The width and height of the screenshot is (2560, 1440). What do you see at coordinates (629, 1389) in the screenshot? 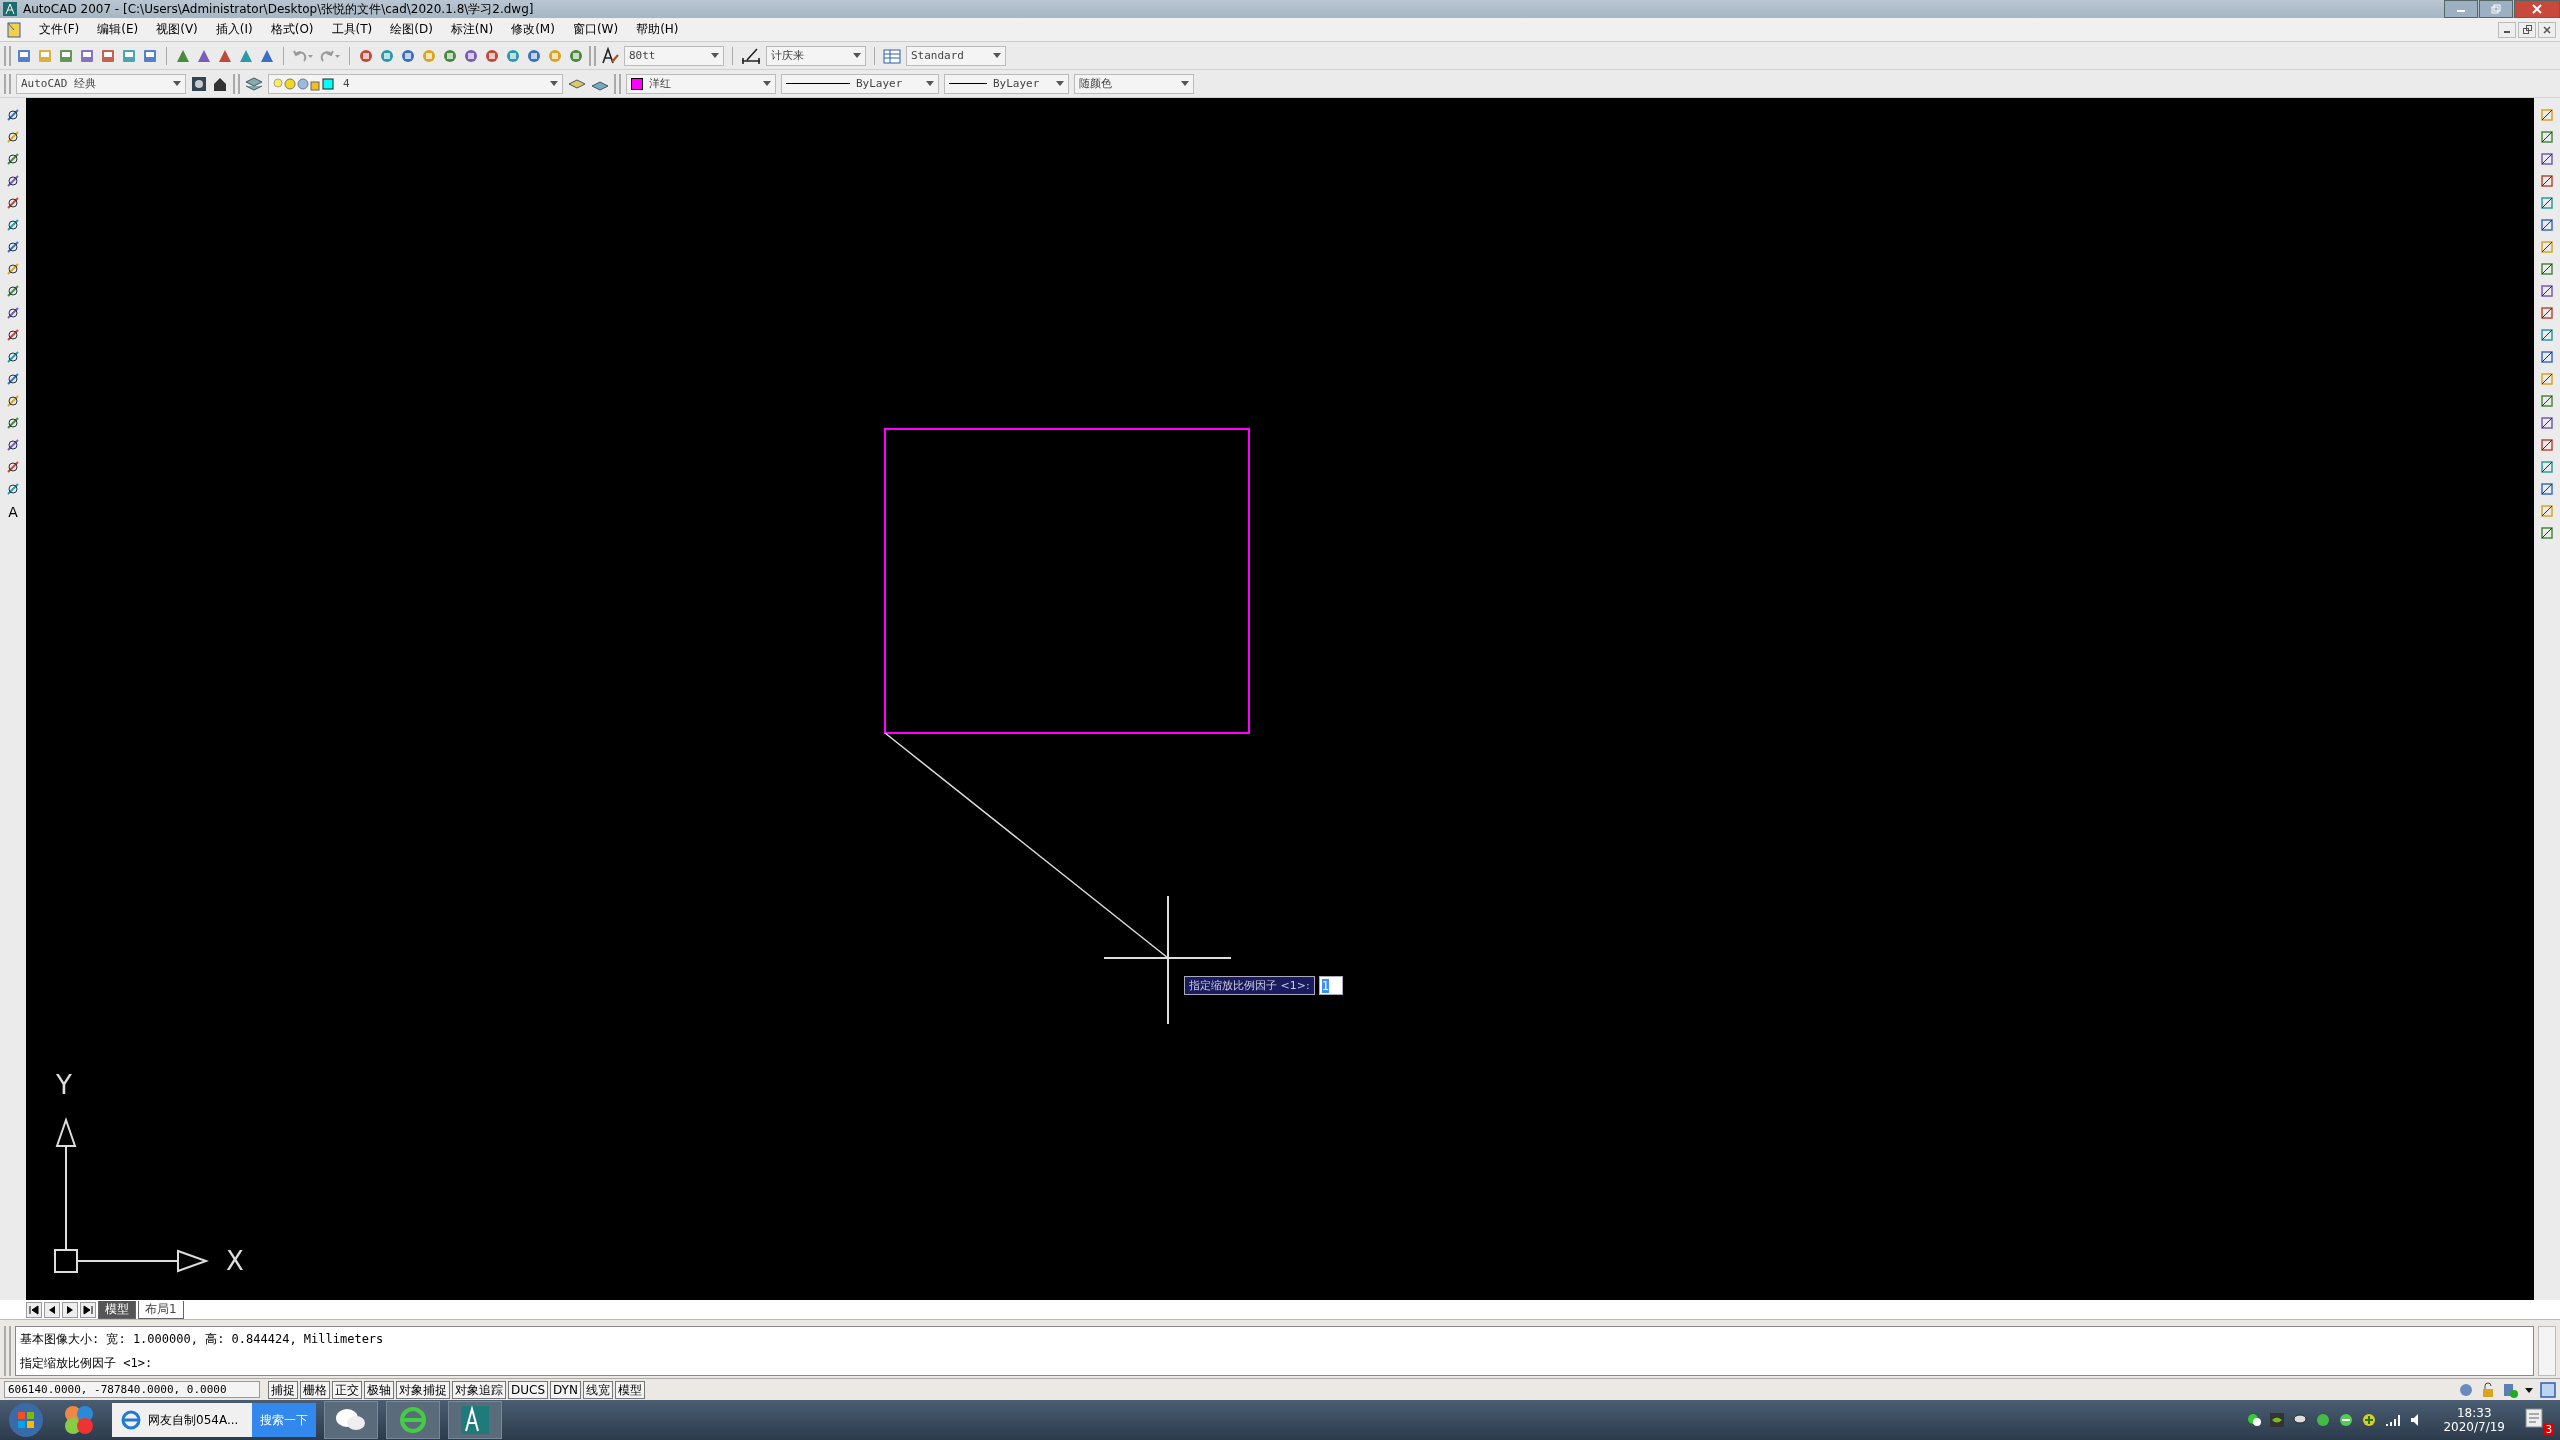
I see `status-toggle-button: 模型` at bounding box center [629, 1389].